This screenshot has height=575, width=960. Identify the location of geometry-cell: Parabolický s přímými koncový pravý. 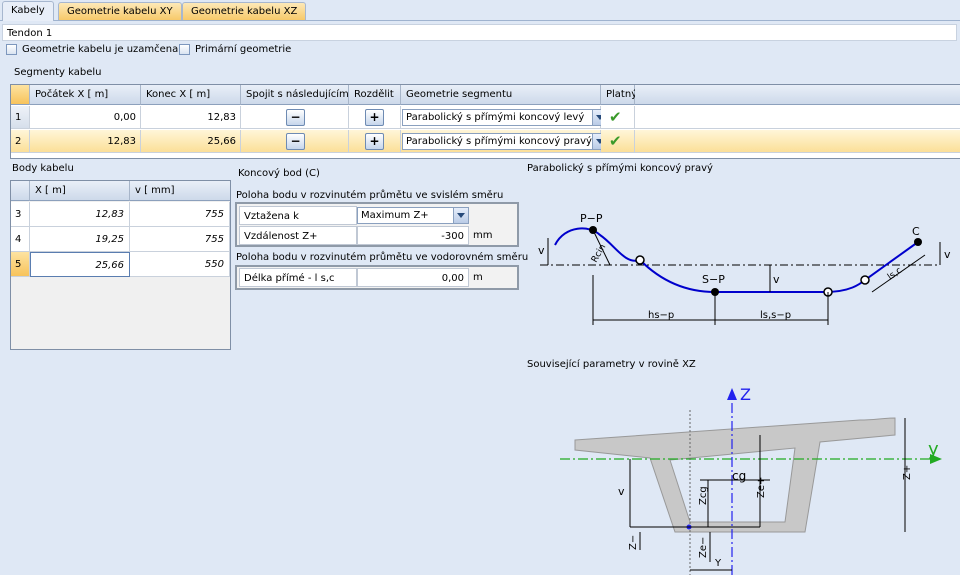
(504, 141).